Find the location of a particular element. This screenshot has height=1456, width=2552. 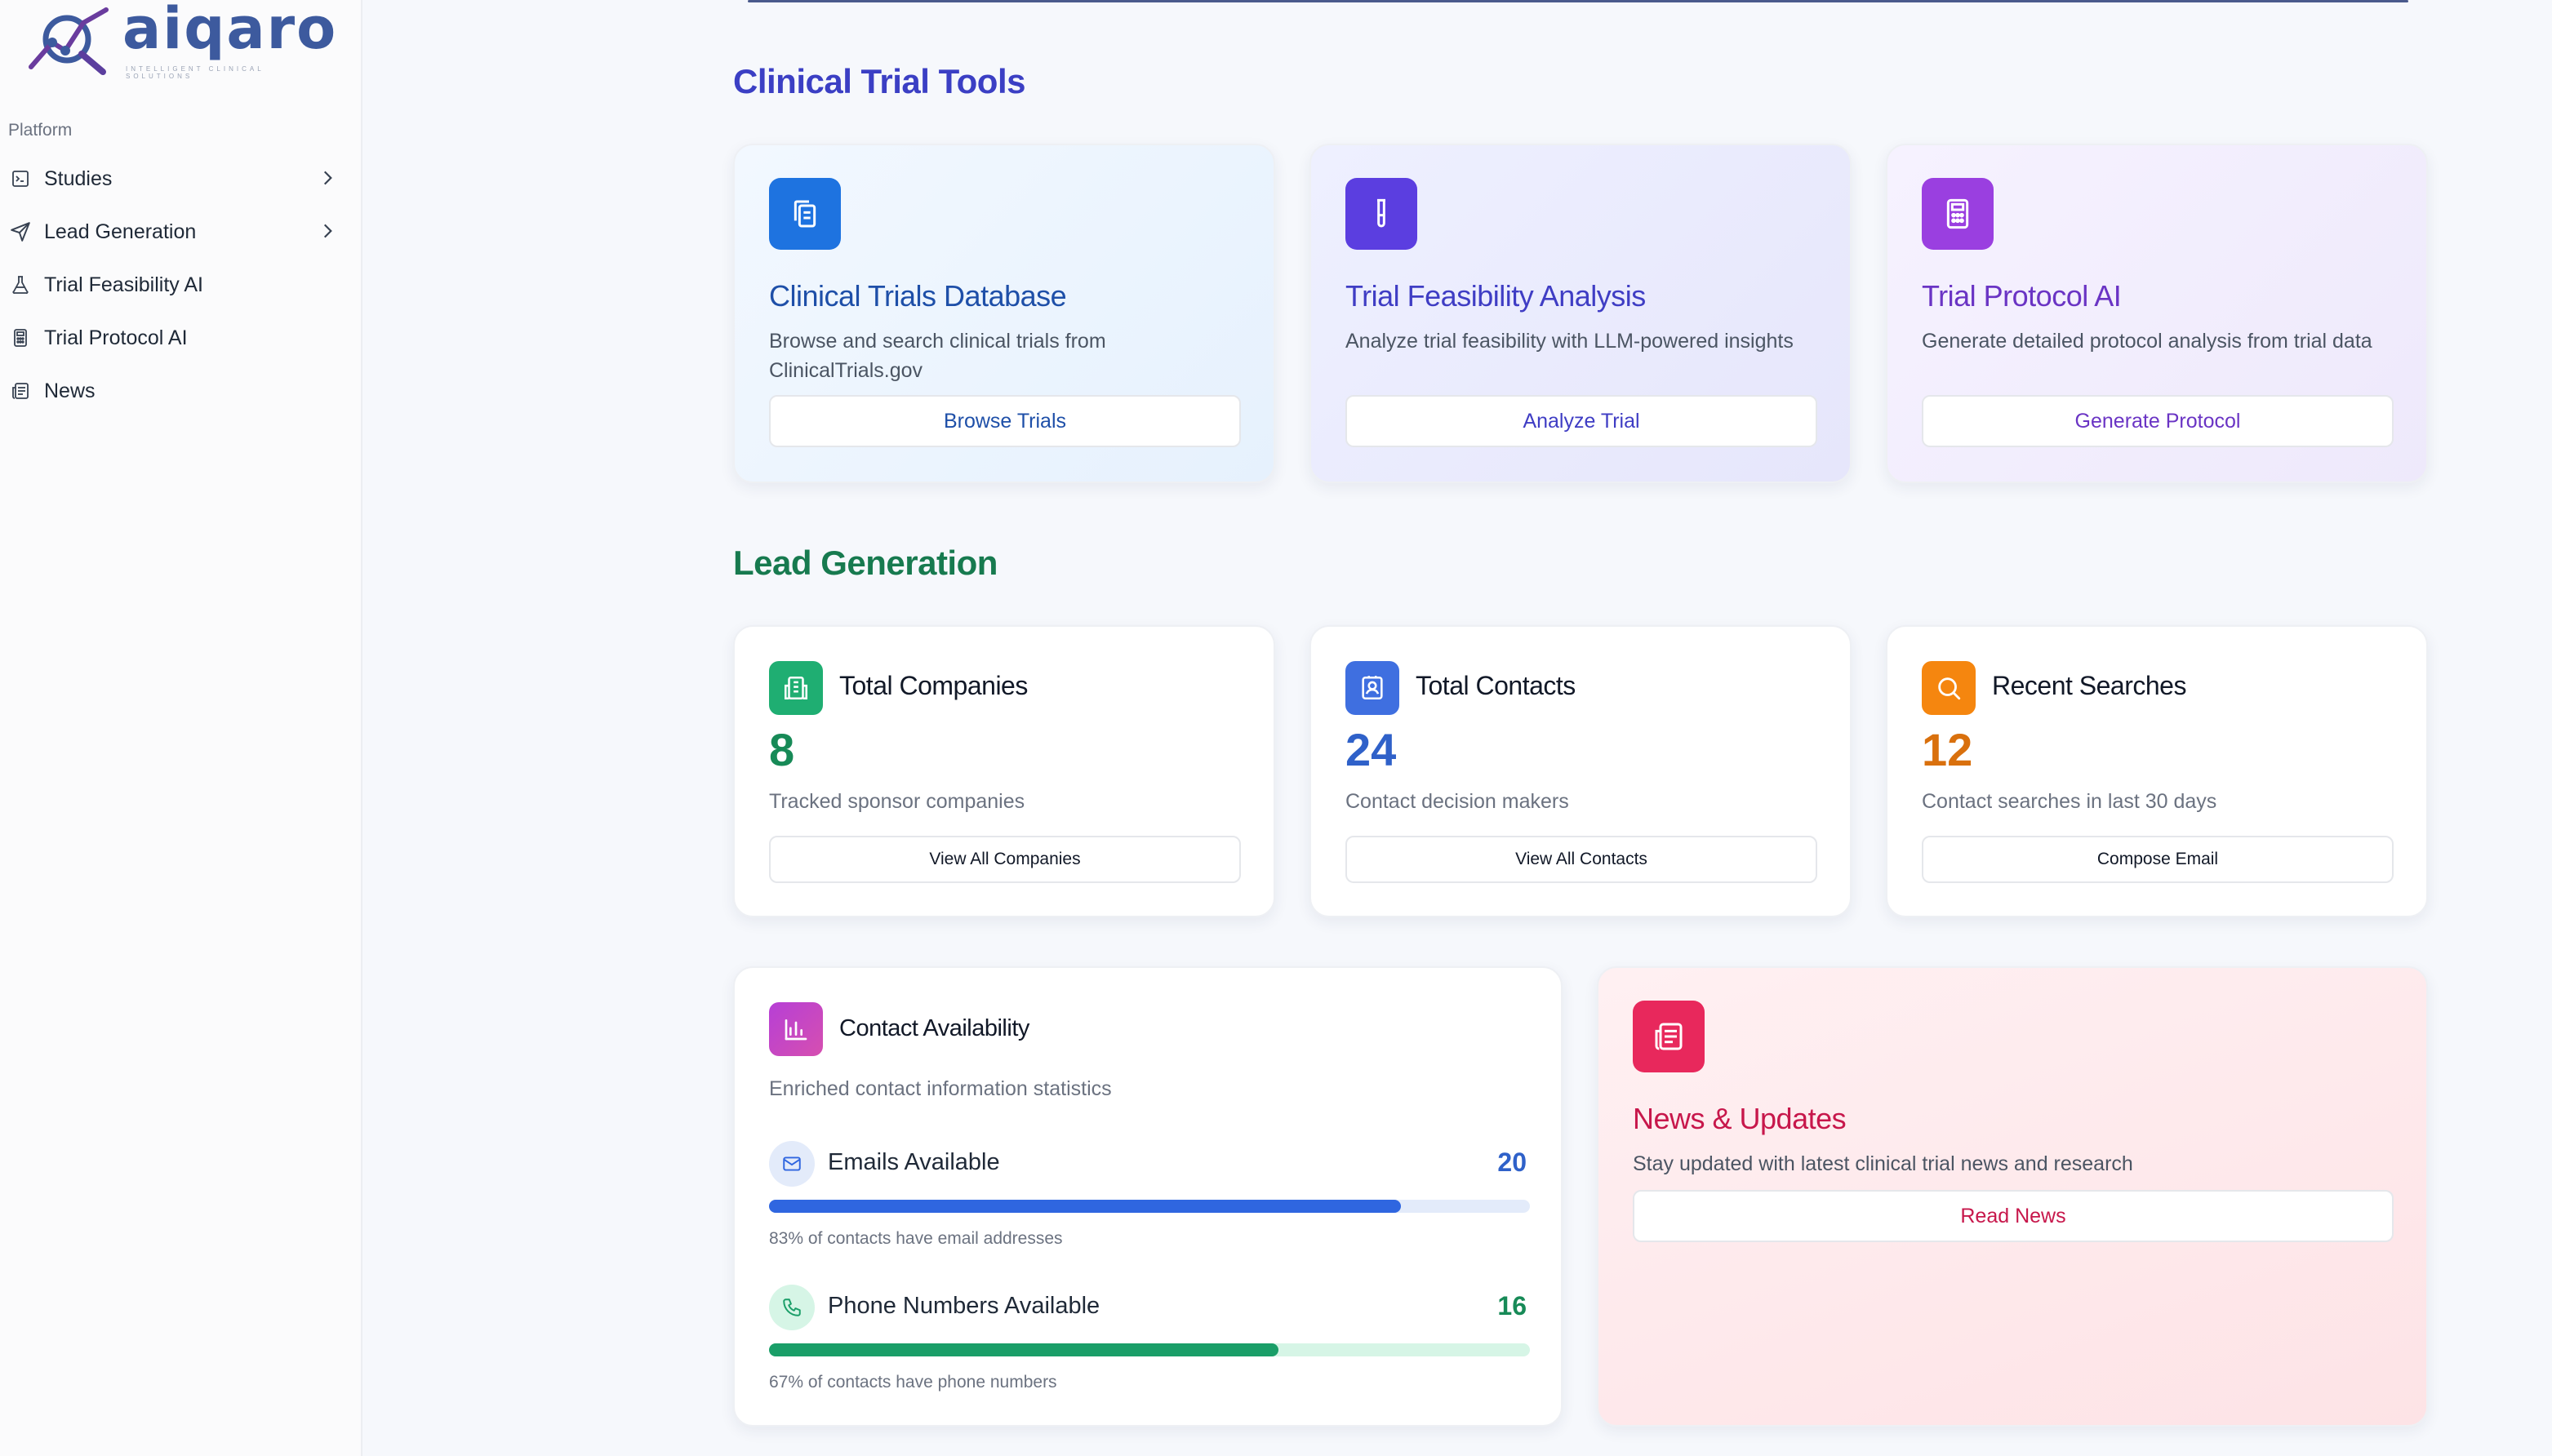

sidebar-item-label: Trial Feasibility AI is located at coordinates (123, 285).